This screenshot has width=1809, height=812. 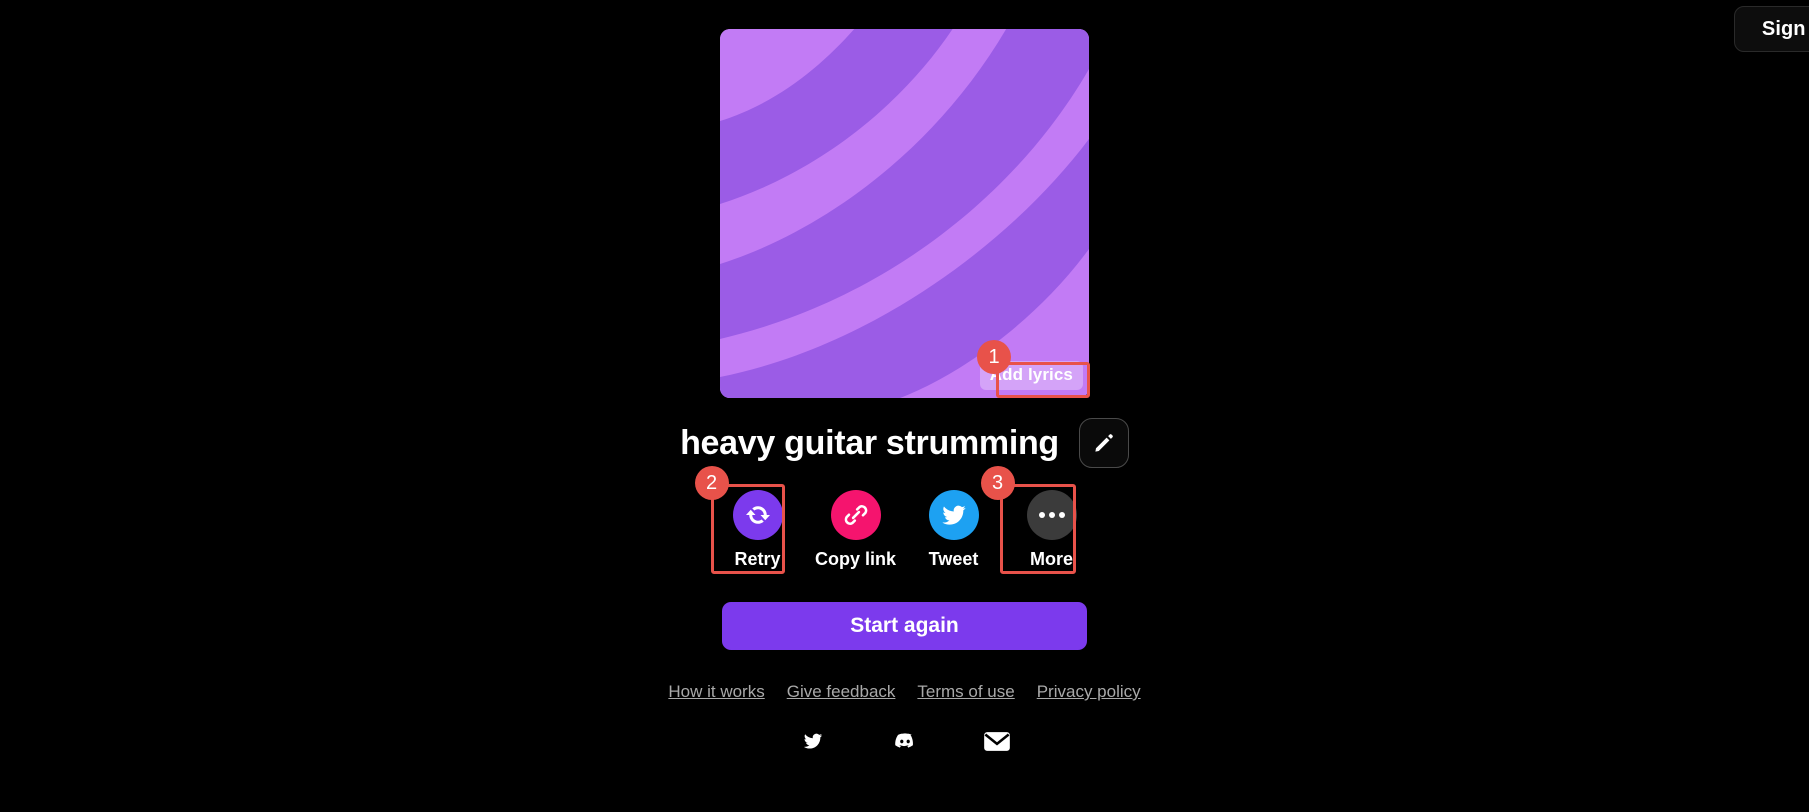 I want to click on more-action: More, so click(x=1052, y=530).